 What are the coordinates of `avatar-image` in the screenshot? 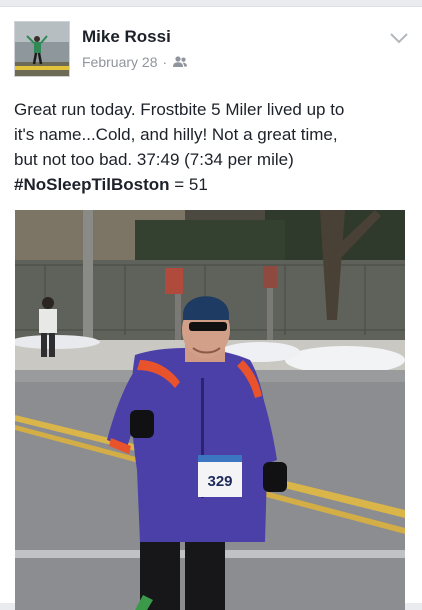 It's located at (42, 49).